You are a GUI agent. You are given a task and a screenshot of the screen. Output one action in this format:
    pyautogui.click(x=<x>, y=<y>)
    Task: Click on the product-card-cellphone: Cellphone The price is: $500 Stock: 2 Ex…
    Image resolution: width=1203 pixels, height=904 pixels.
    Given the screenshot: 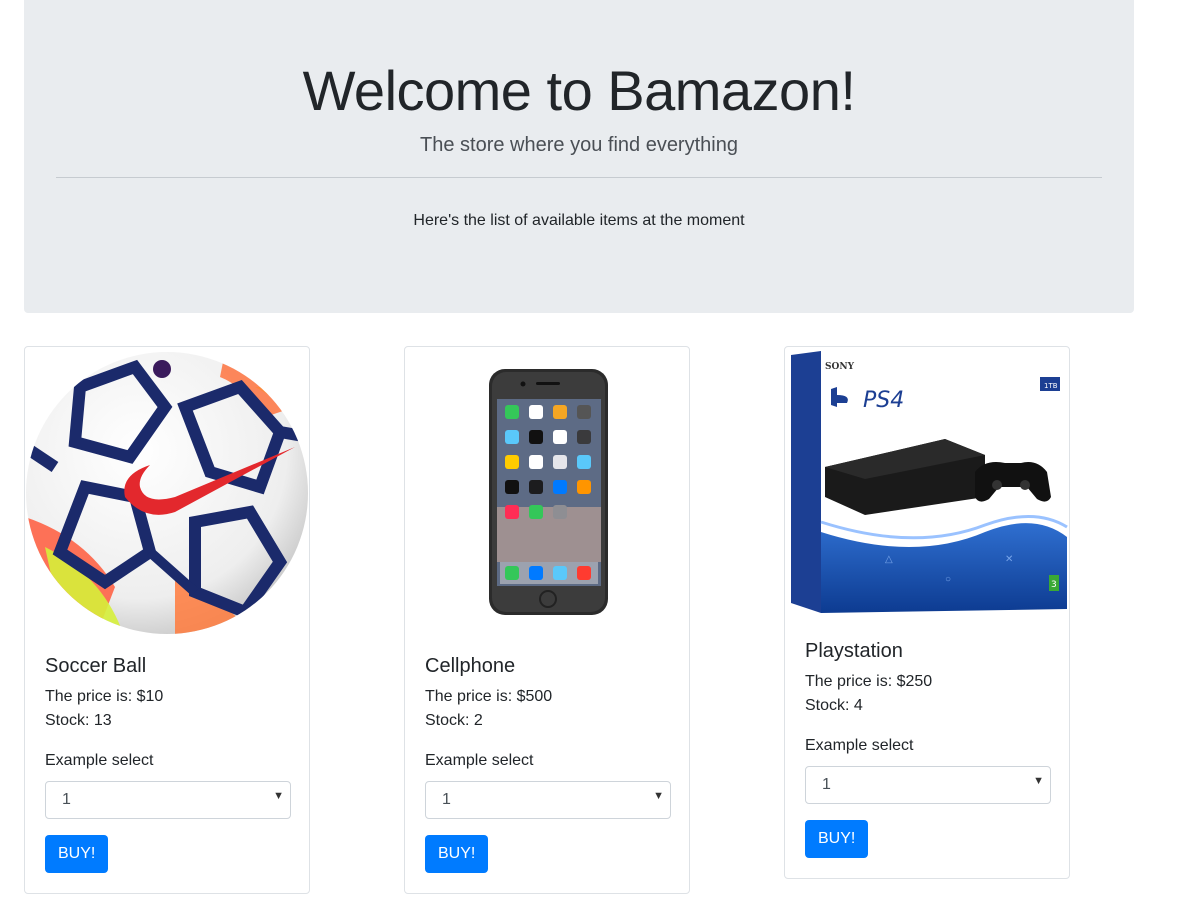 What is the action you would take?
    pyautogui.click(x=547, y=620)
    